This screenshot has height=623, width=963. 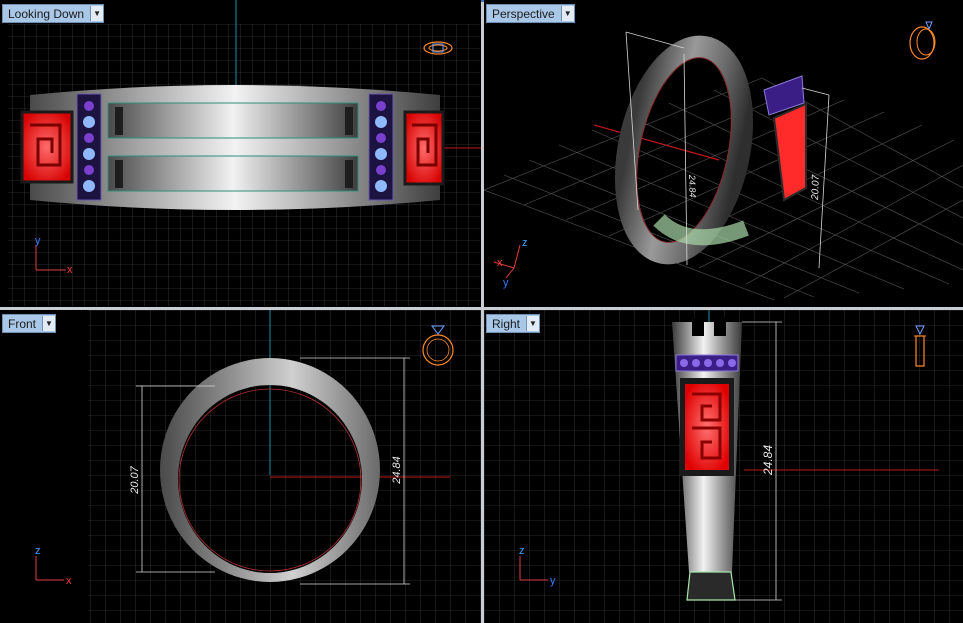 I want to click on viewport-label-right: Right ▼, so click(x=513, y=323).